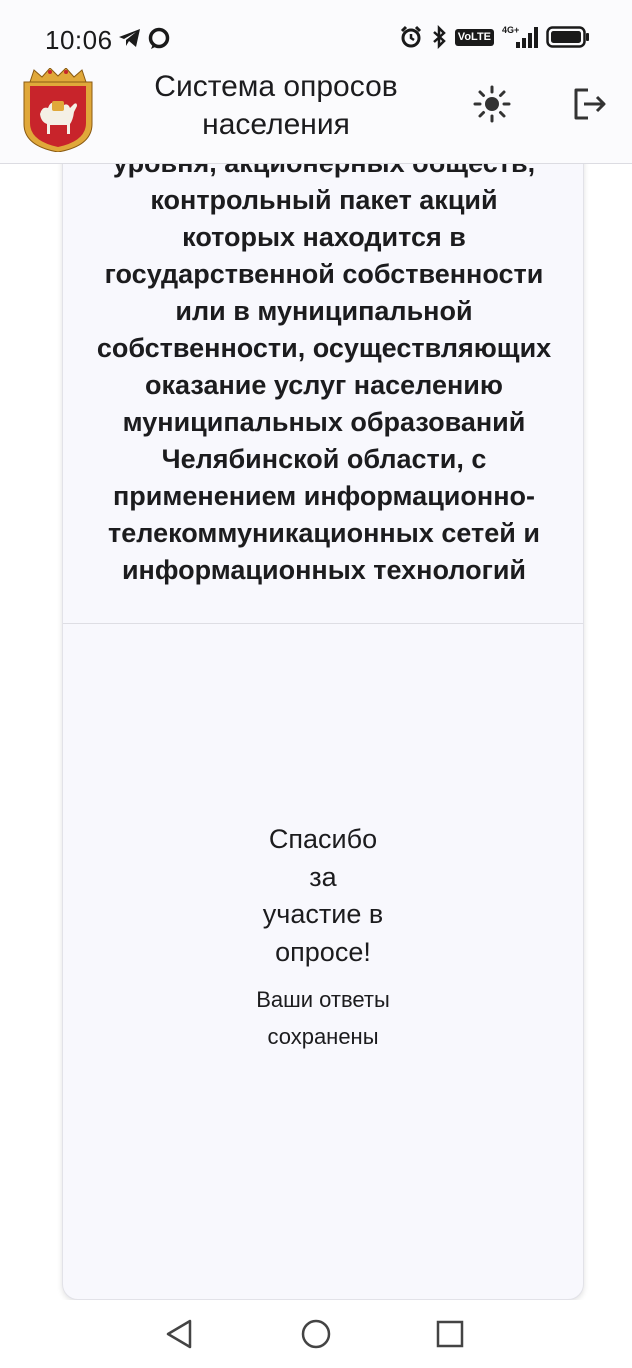  Describe the element at coordinates (129, 38) in the screenshot. I see `telegram-icon` at that location.